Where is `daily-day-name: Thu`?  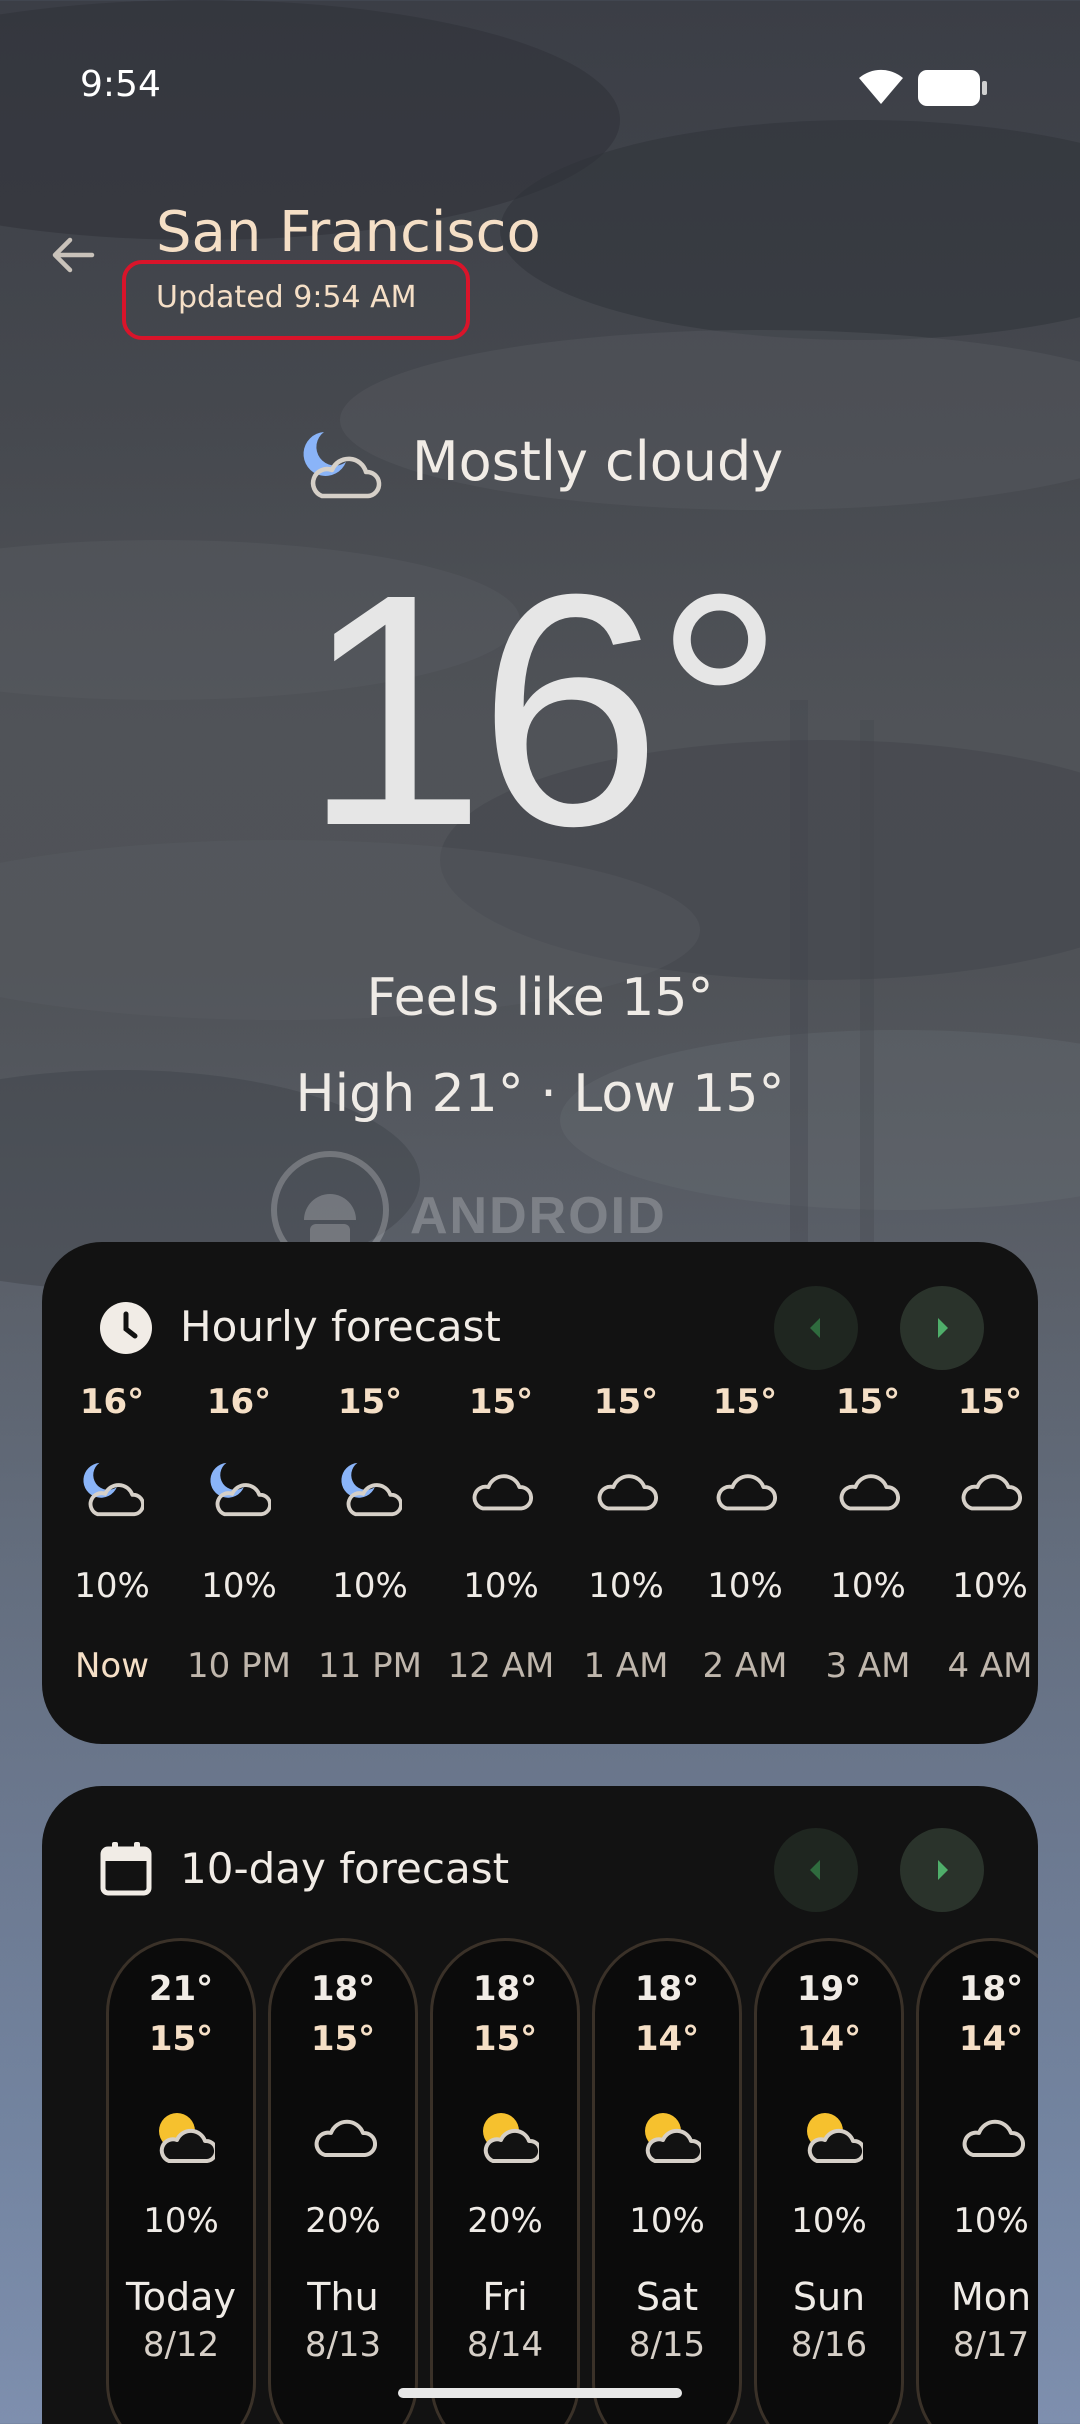
daily-day-name: Thu is located at coordinates (343, 2297).